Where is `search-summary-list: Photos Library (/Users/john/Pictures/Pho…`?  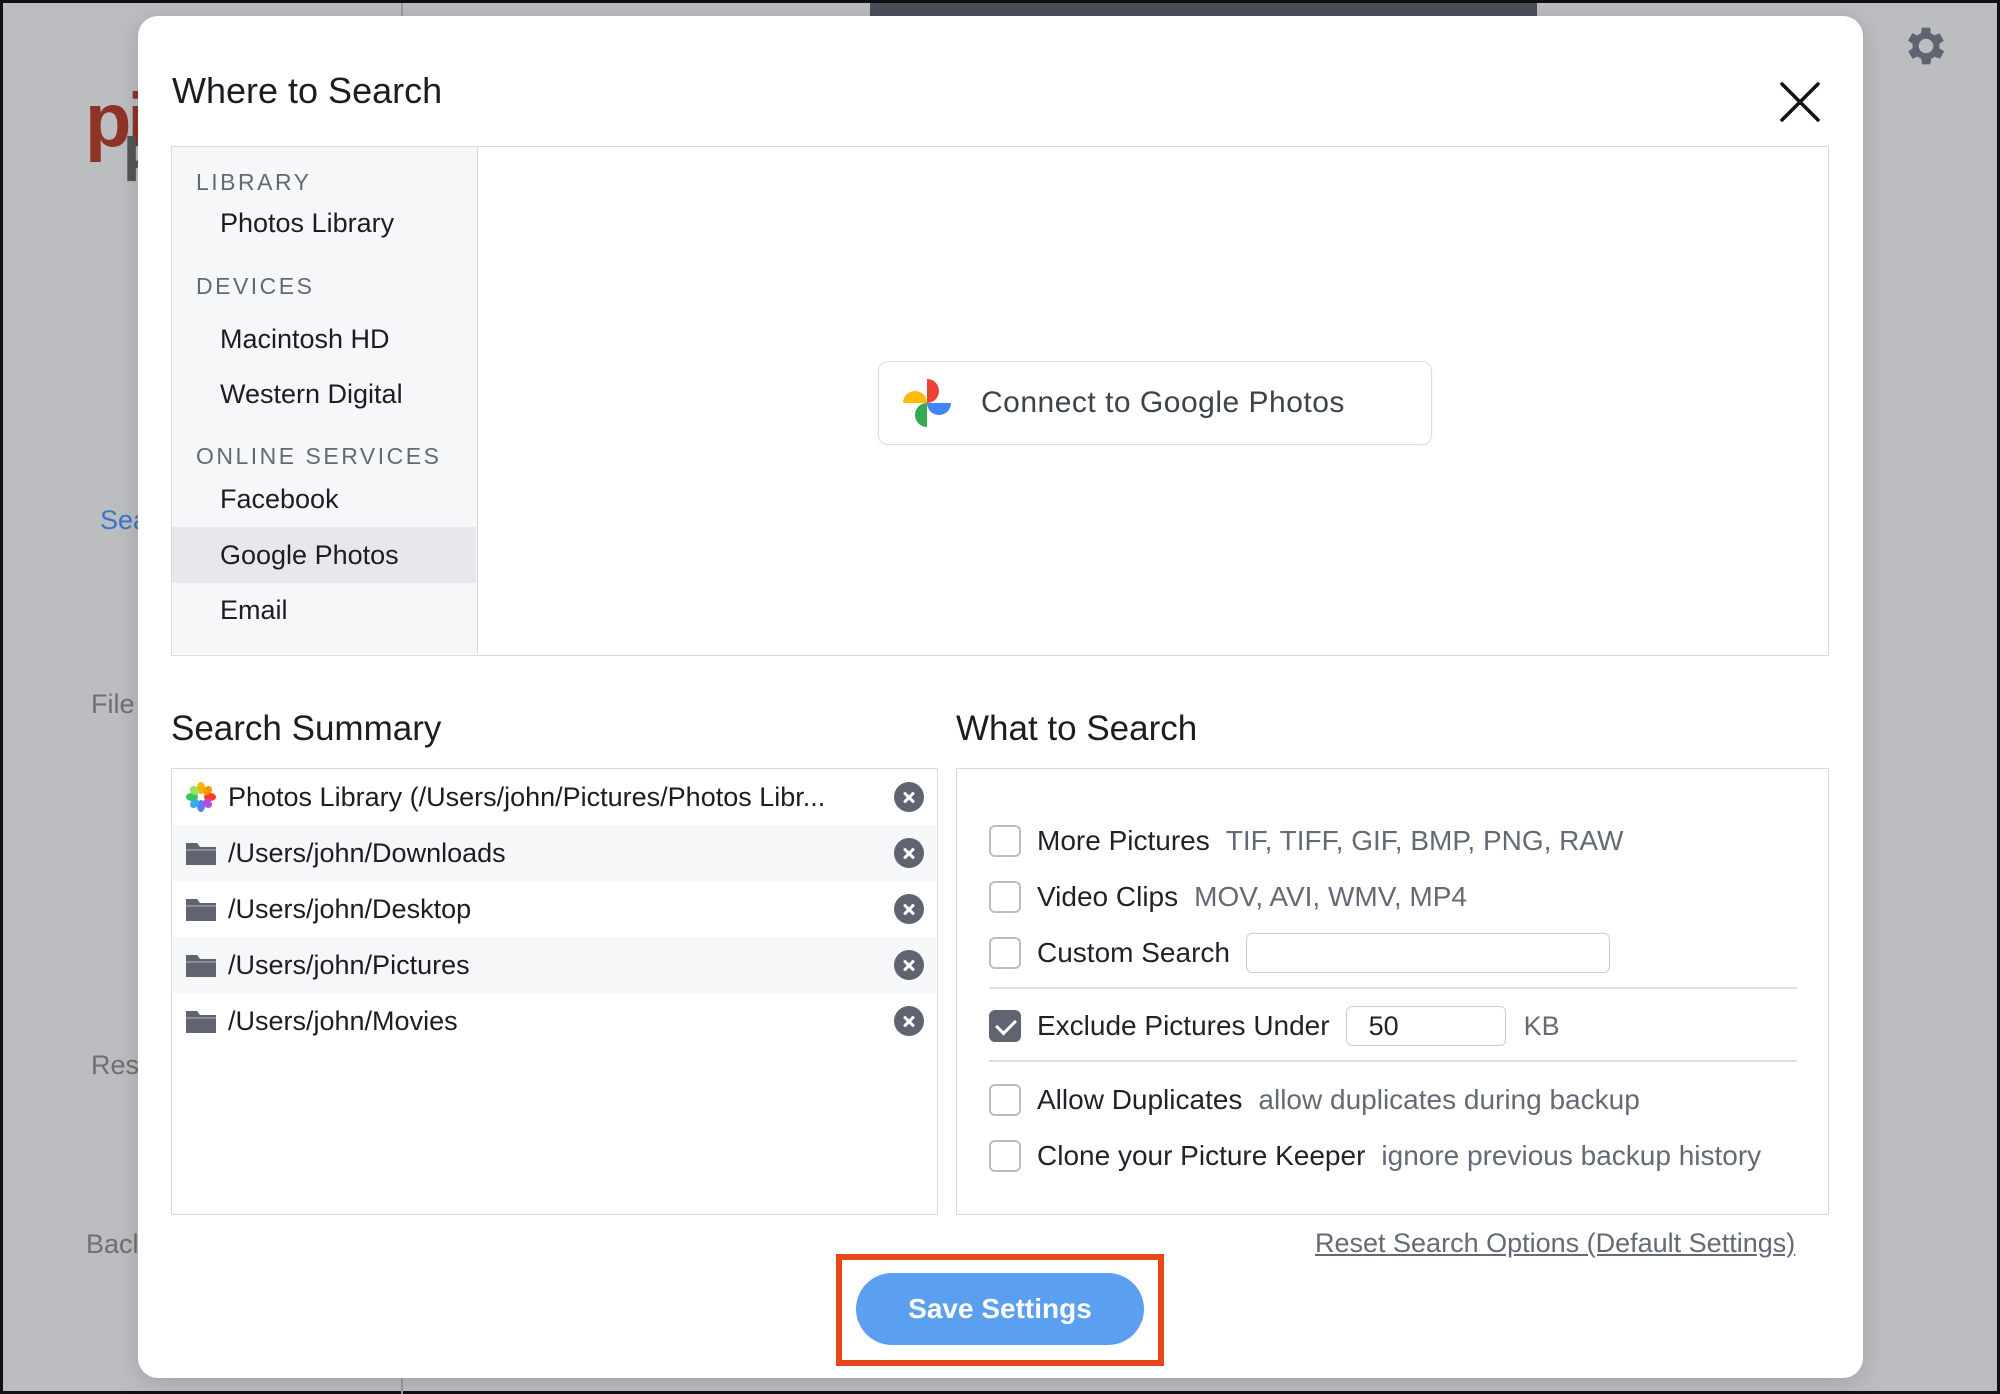
search-summary-list: Photos Library (/Users/john/Pictures/Pho… is located at coordinates (554, 991).